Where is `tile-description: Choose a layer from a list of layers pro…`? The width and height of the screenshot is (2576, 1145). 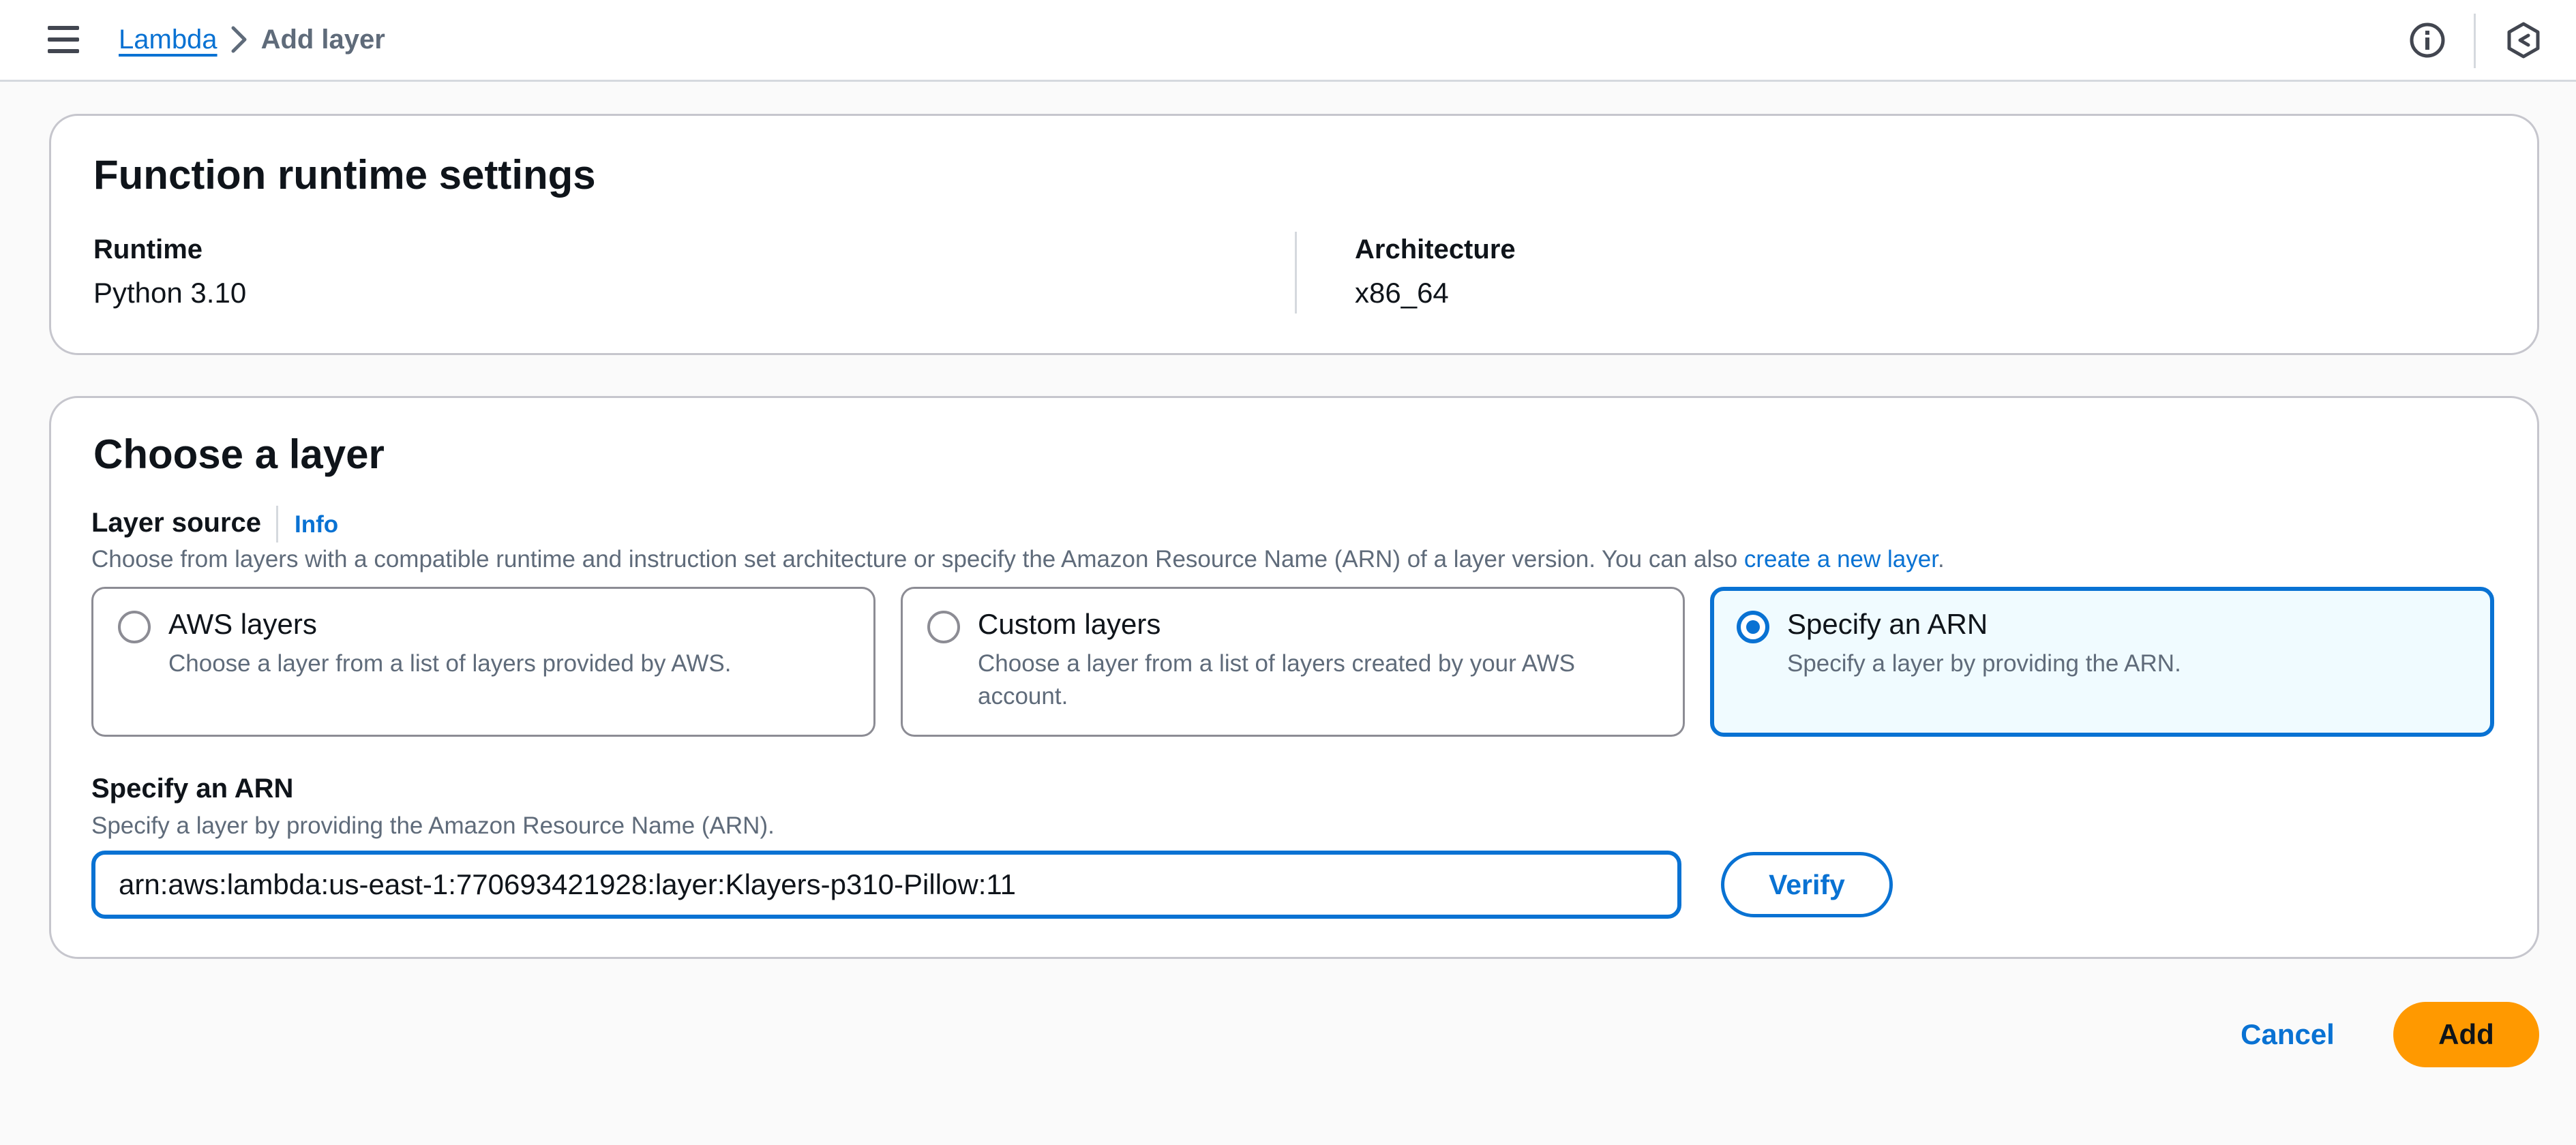 tile-description: Choose a layer from a list of layers pro… is located at coordinates (450, 664).